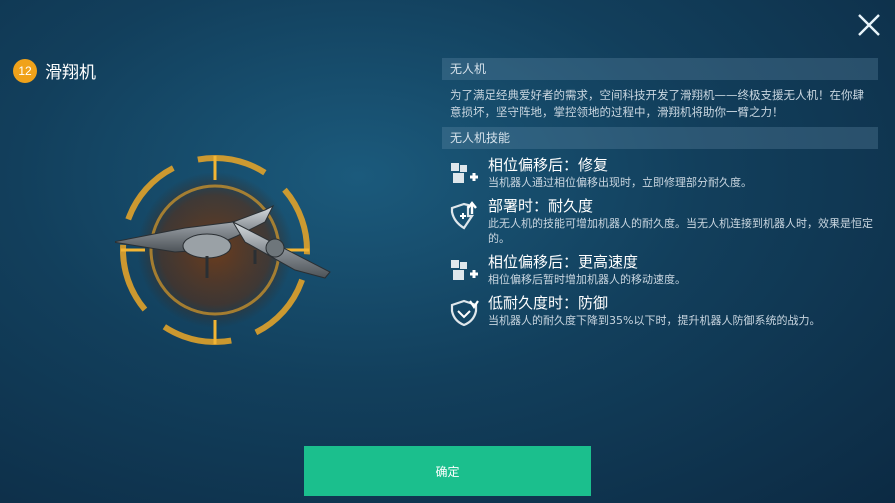 This screenshot has width=895, height=503. I want to click on skill-item: 相位偏移后：修复 当机器人通过相位偏移出现时，立即修理部分耐久度。, so click(660, 172).